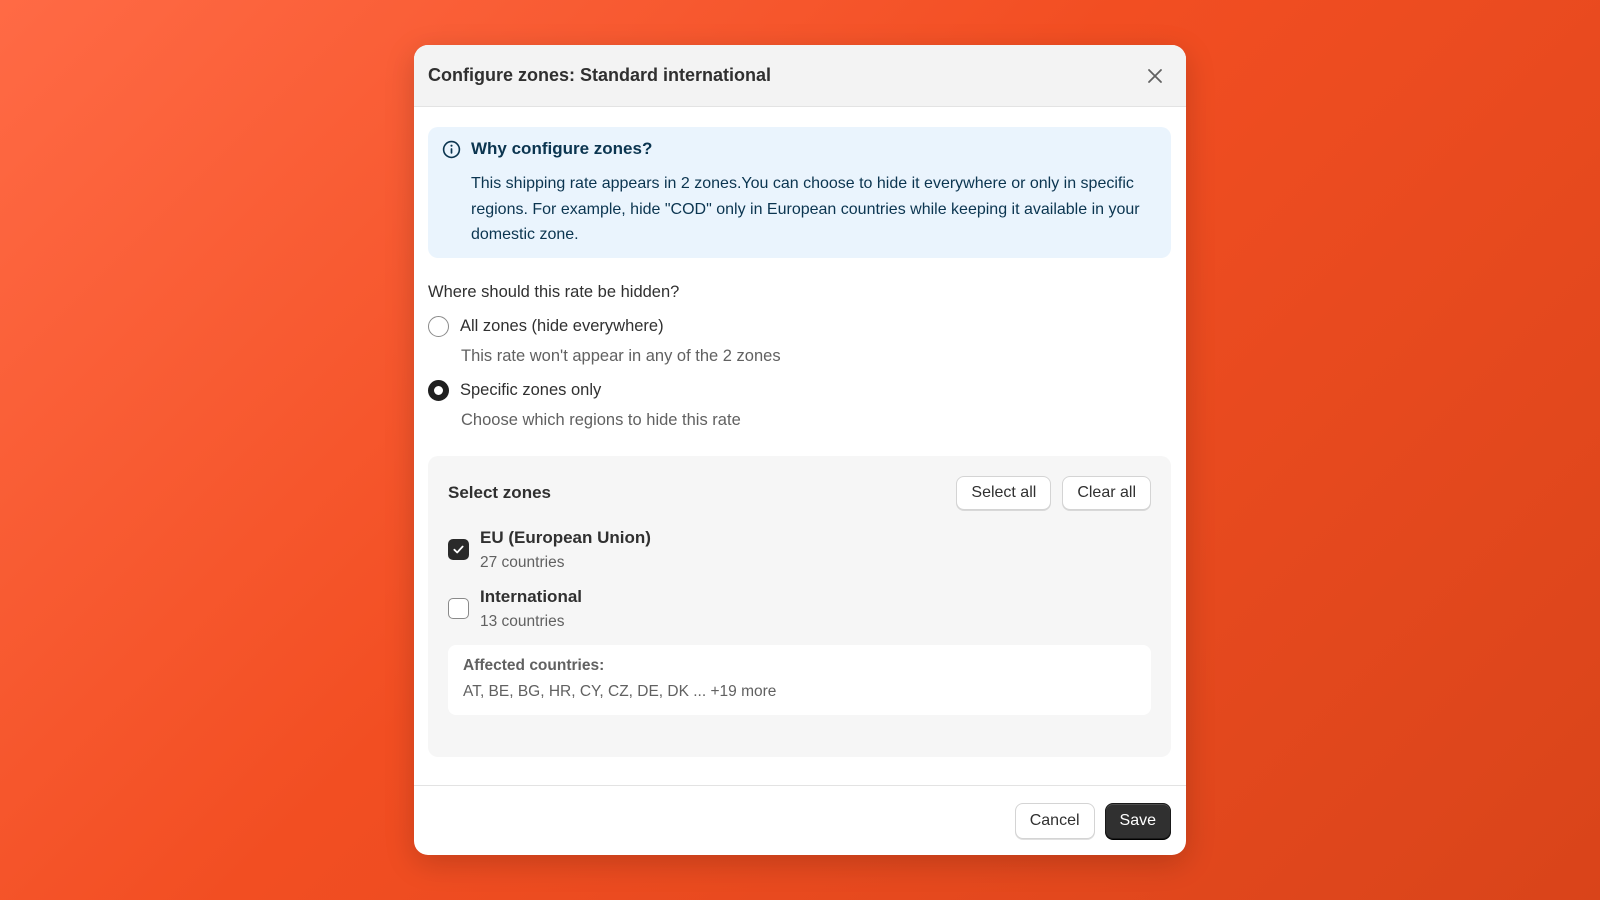 This screenshot has height=900, width=1600. Describe the element at coordinates (799, 493) in the screenshot. I see `zones-header: Select zones Select all Clear all` at that location.